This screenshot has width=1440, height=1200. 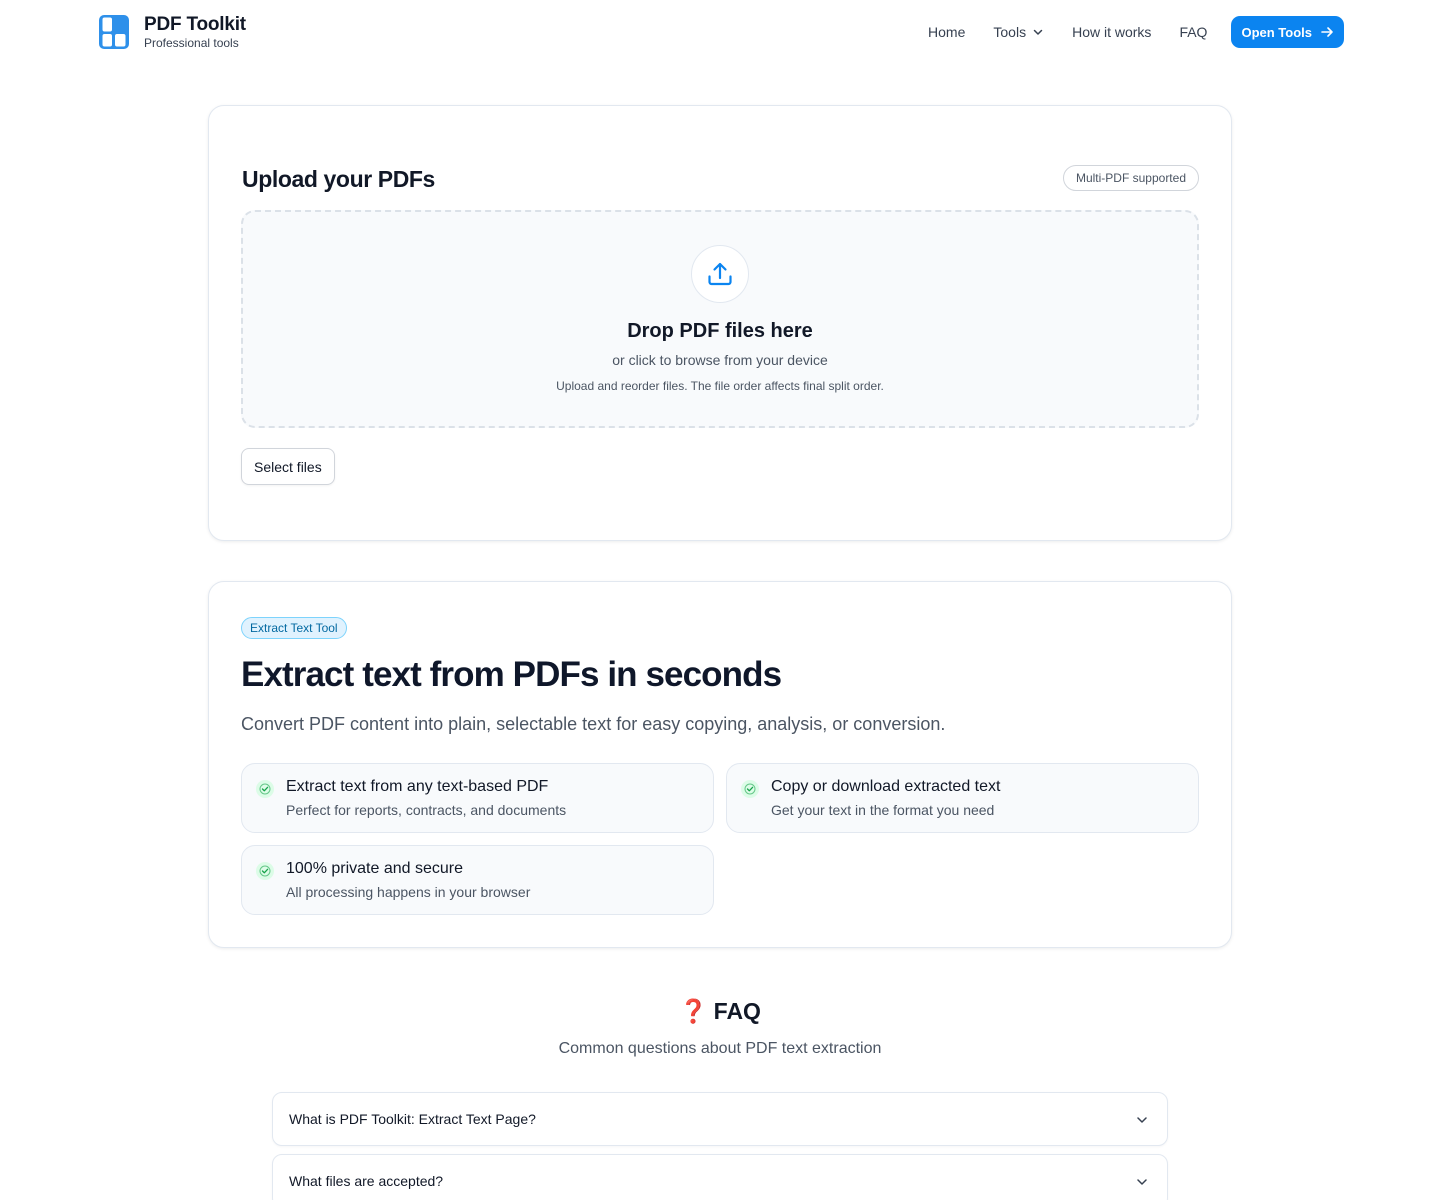 I want to click on faq-question: What is PDF Toolkit: Extract Text Page?, so click(x=412, y=1119).